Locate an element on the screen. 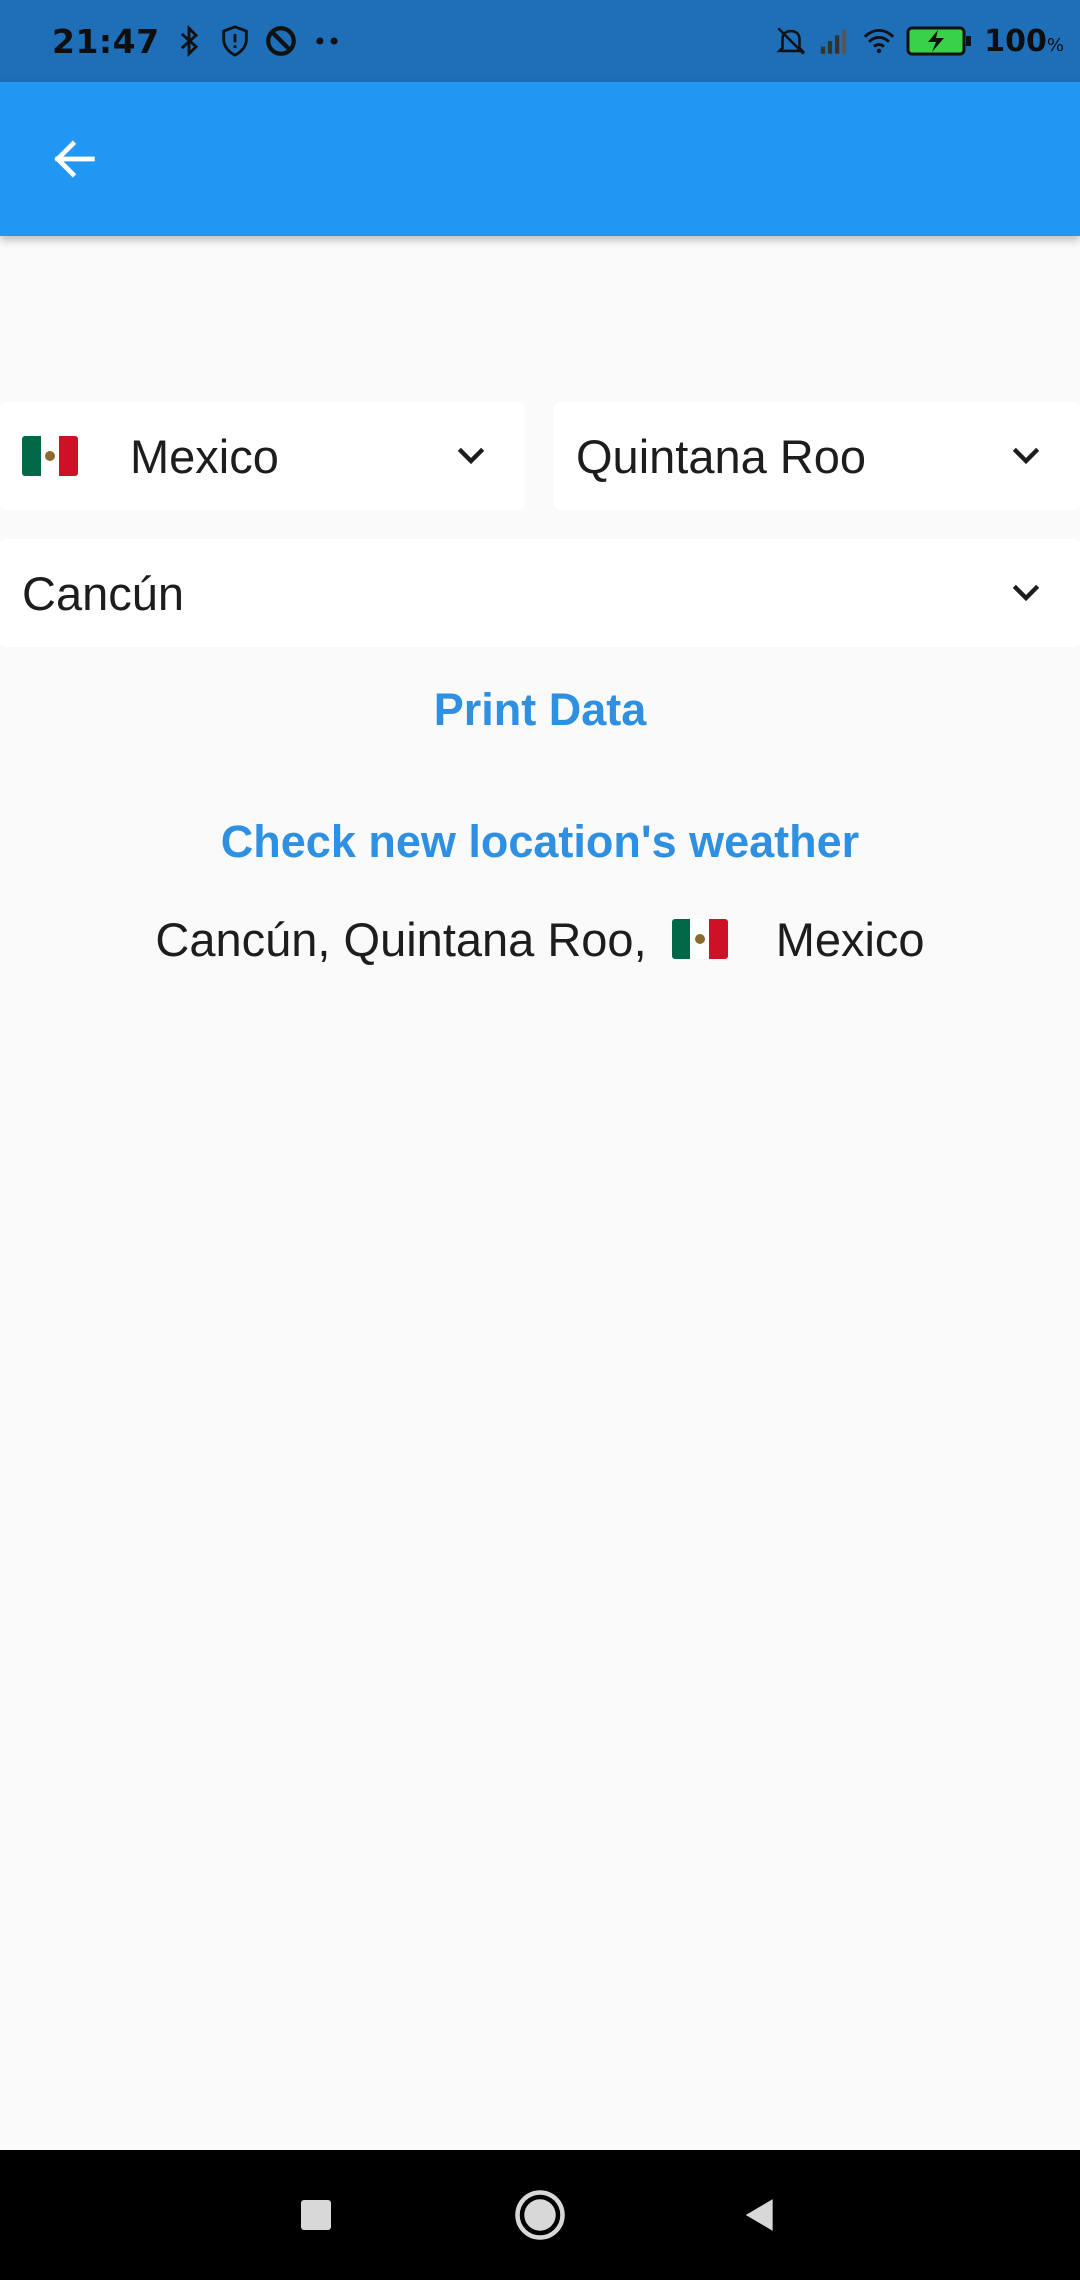 This screenshot has height=2280, width=1080. country-dropdown: Mexico is located at coordinates (262, 456).